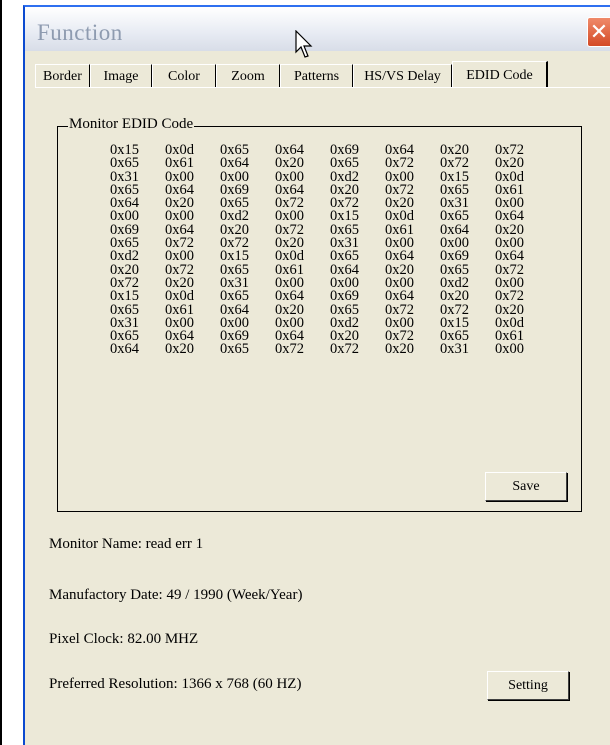  What do you see at coordinates (131, 124) in the screenshot?
I see `edid-group-label: Monitor EDID Code` at bounding box center [131, 124].